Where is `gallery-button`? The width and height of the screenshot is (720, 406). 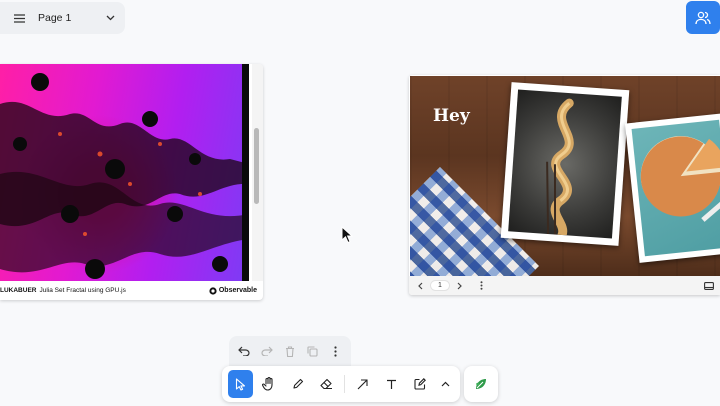
gallery-button is located at coordinates (481, 384).